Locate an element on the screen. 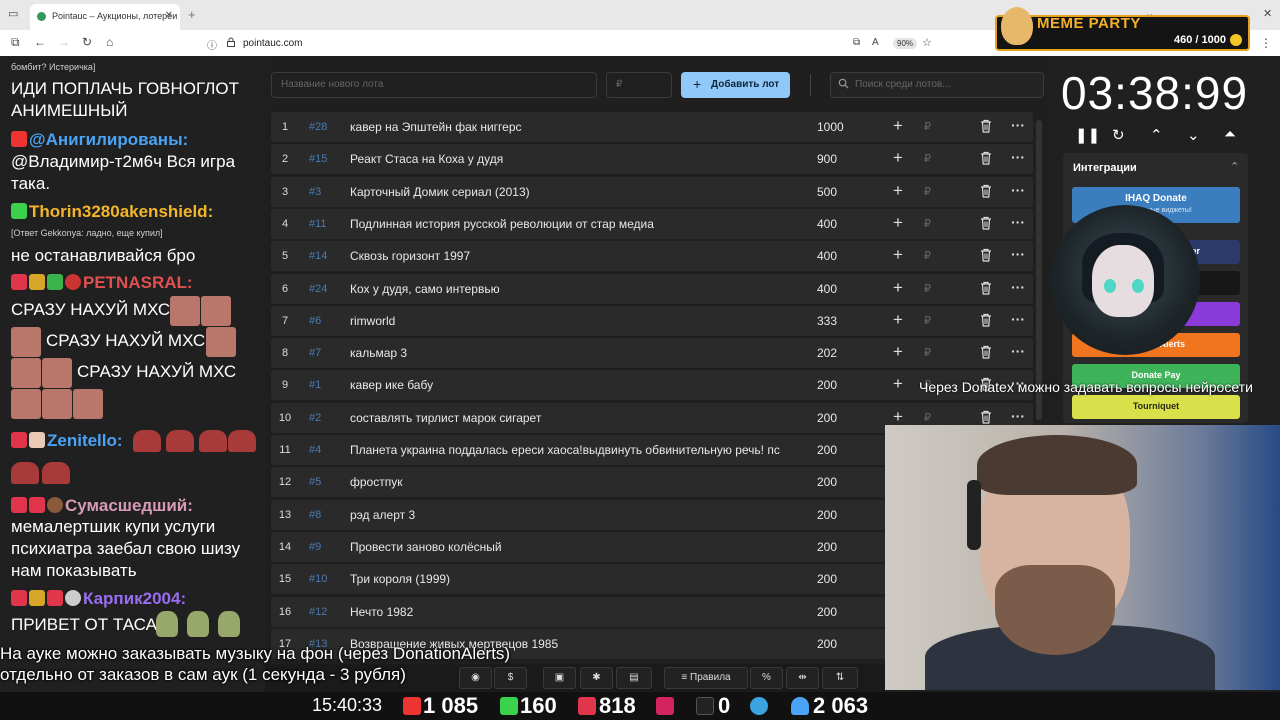  lot-title: фростпук is located at coordinates (570, 482).